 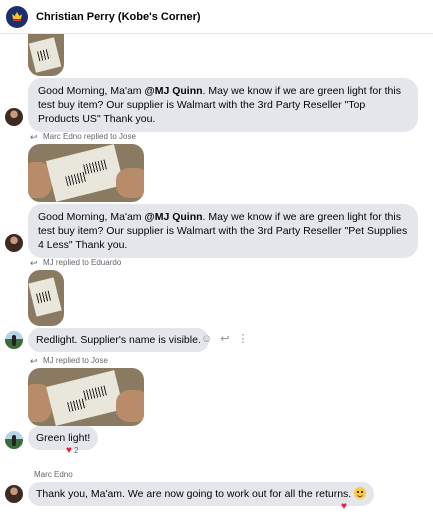 I want to click on message-bubble: Redlight. Supplier's name is visible., so click(x=118, y=340).